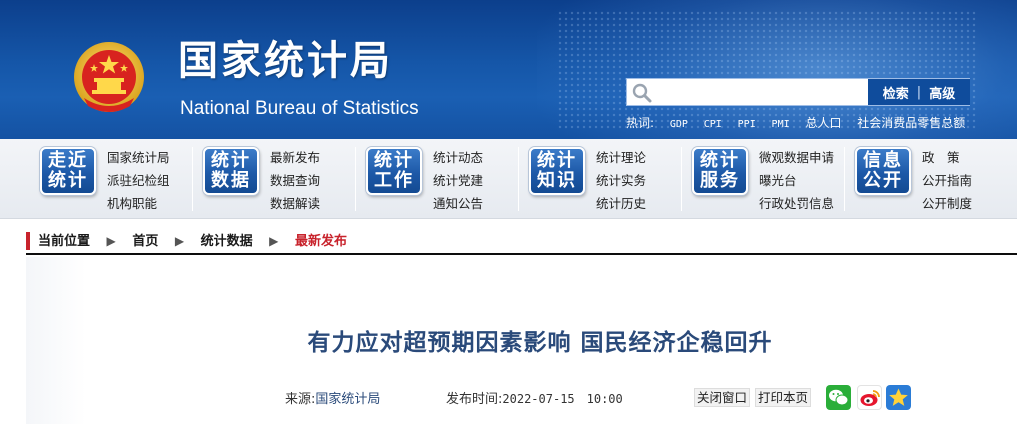 This screenshot has width=1017, height=424. Describe the element at coordinates (796, 157) in the screenshot. I see `nav-link: 微观数据申请` at that location.